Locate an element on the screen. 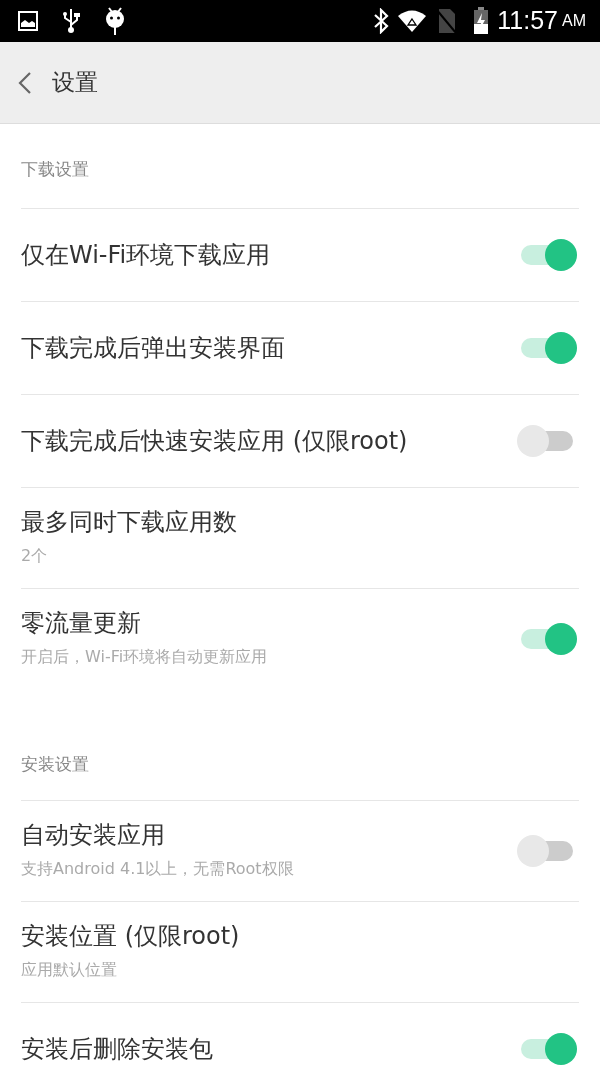  settings-row: 下载完成后弹出安装界面 is located at coordinates (300, 347).